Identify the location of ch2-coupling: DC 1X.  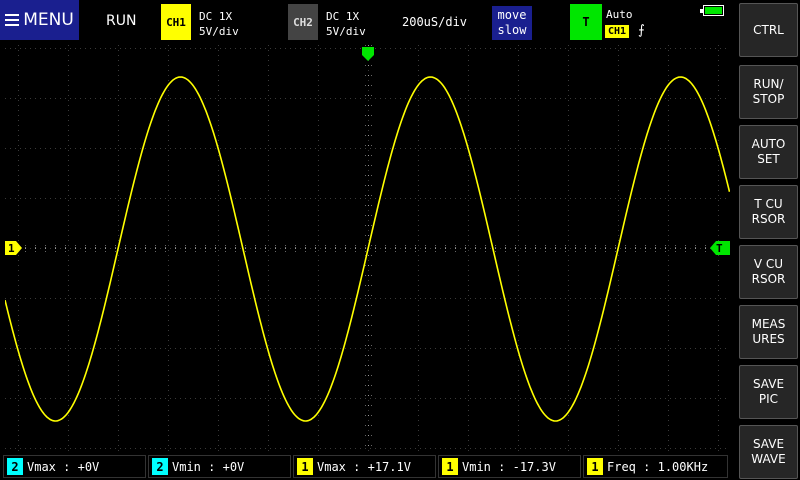
(343, 16).